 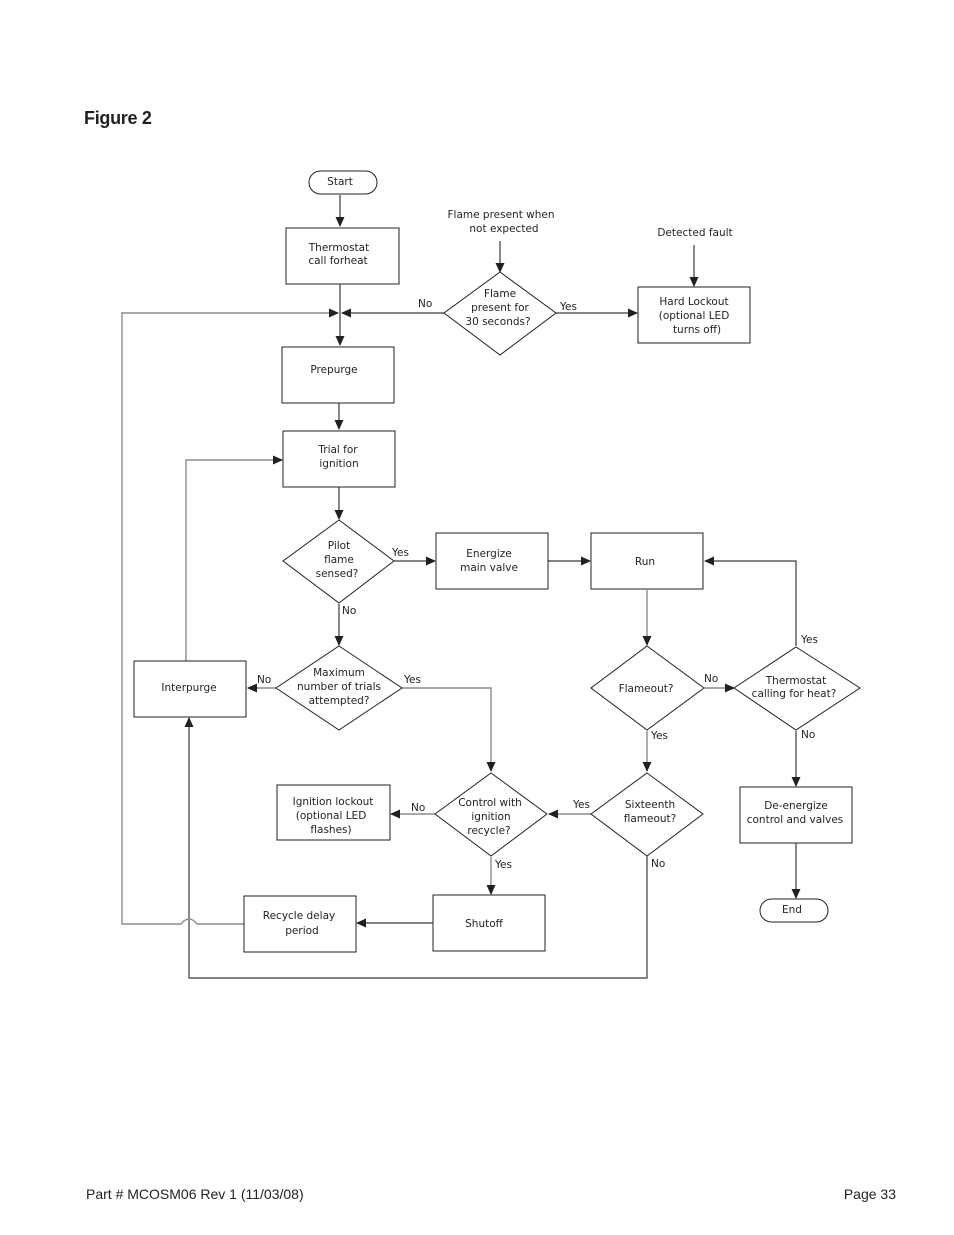 What do you see at coordinates (337, 261) in the screenshot?
I see `node-text: call forheat` at bounding box center [337, 261].